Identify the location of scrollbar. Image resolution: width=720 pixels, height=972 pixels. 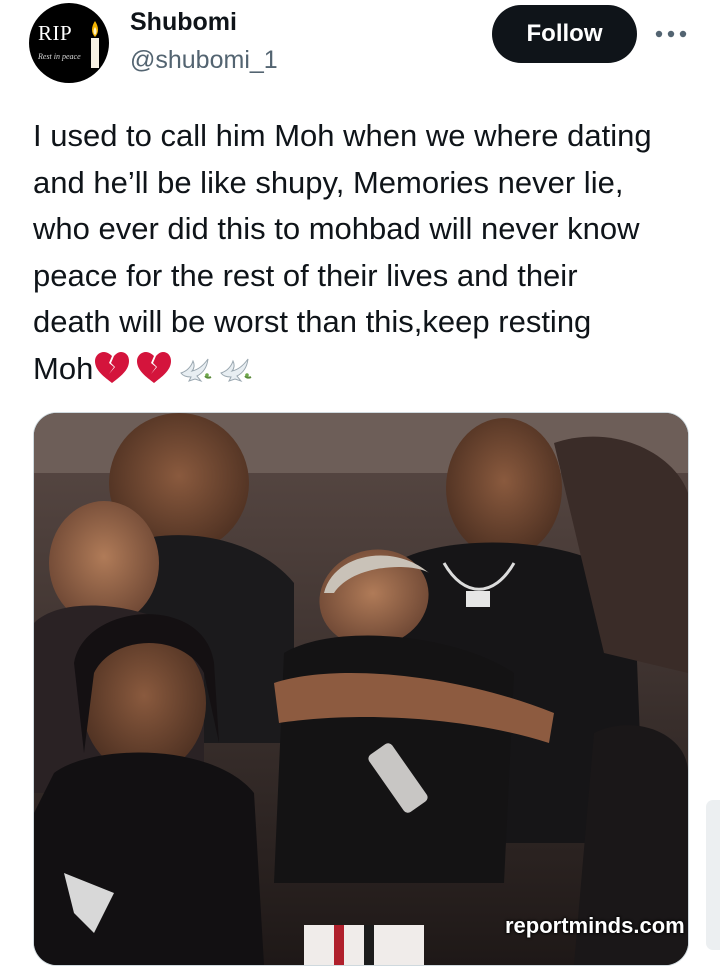
(713, 875).